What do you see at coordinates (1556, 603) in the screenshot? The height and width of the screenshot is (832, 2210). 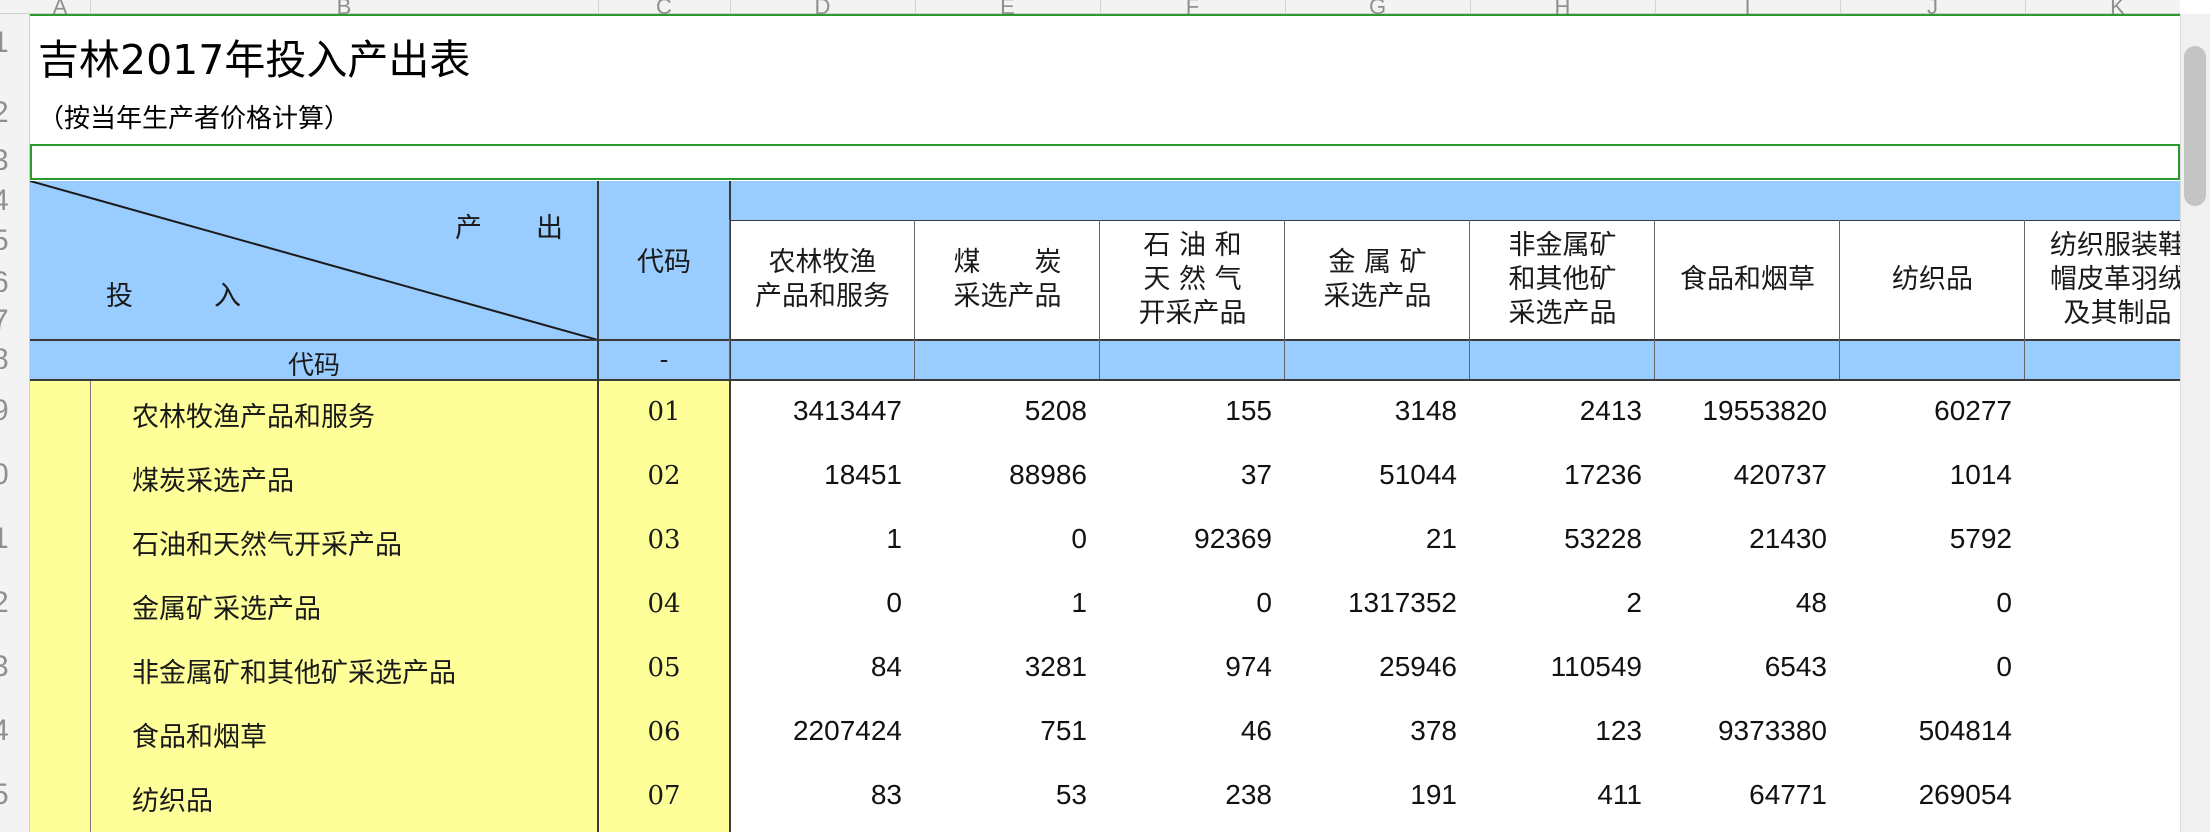 I see `table-cell-value: 2` at bounding box center [1556, 603].